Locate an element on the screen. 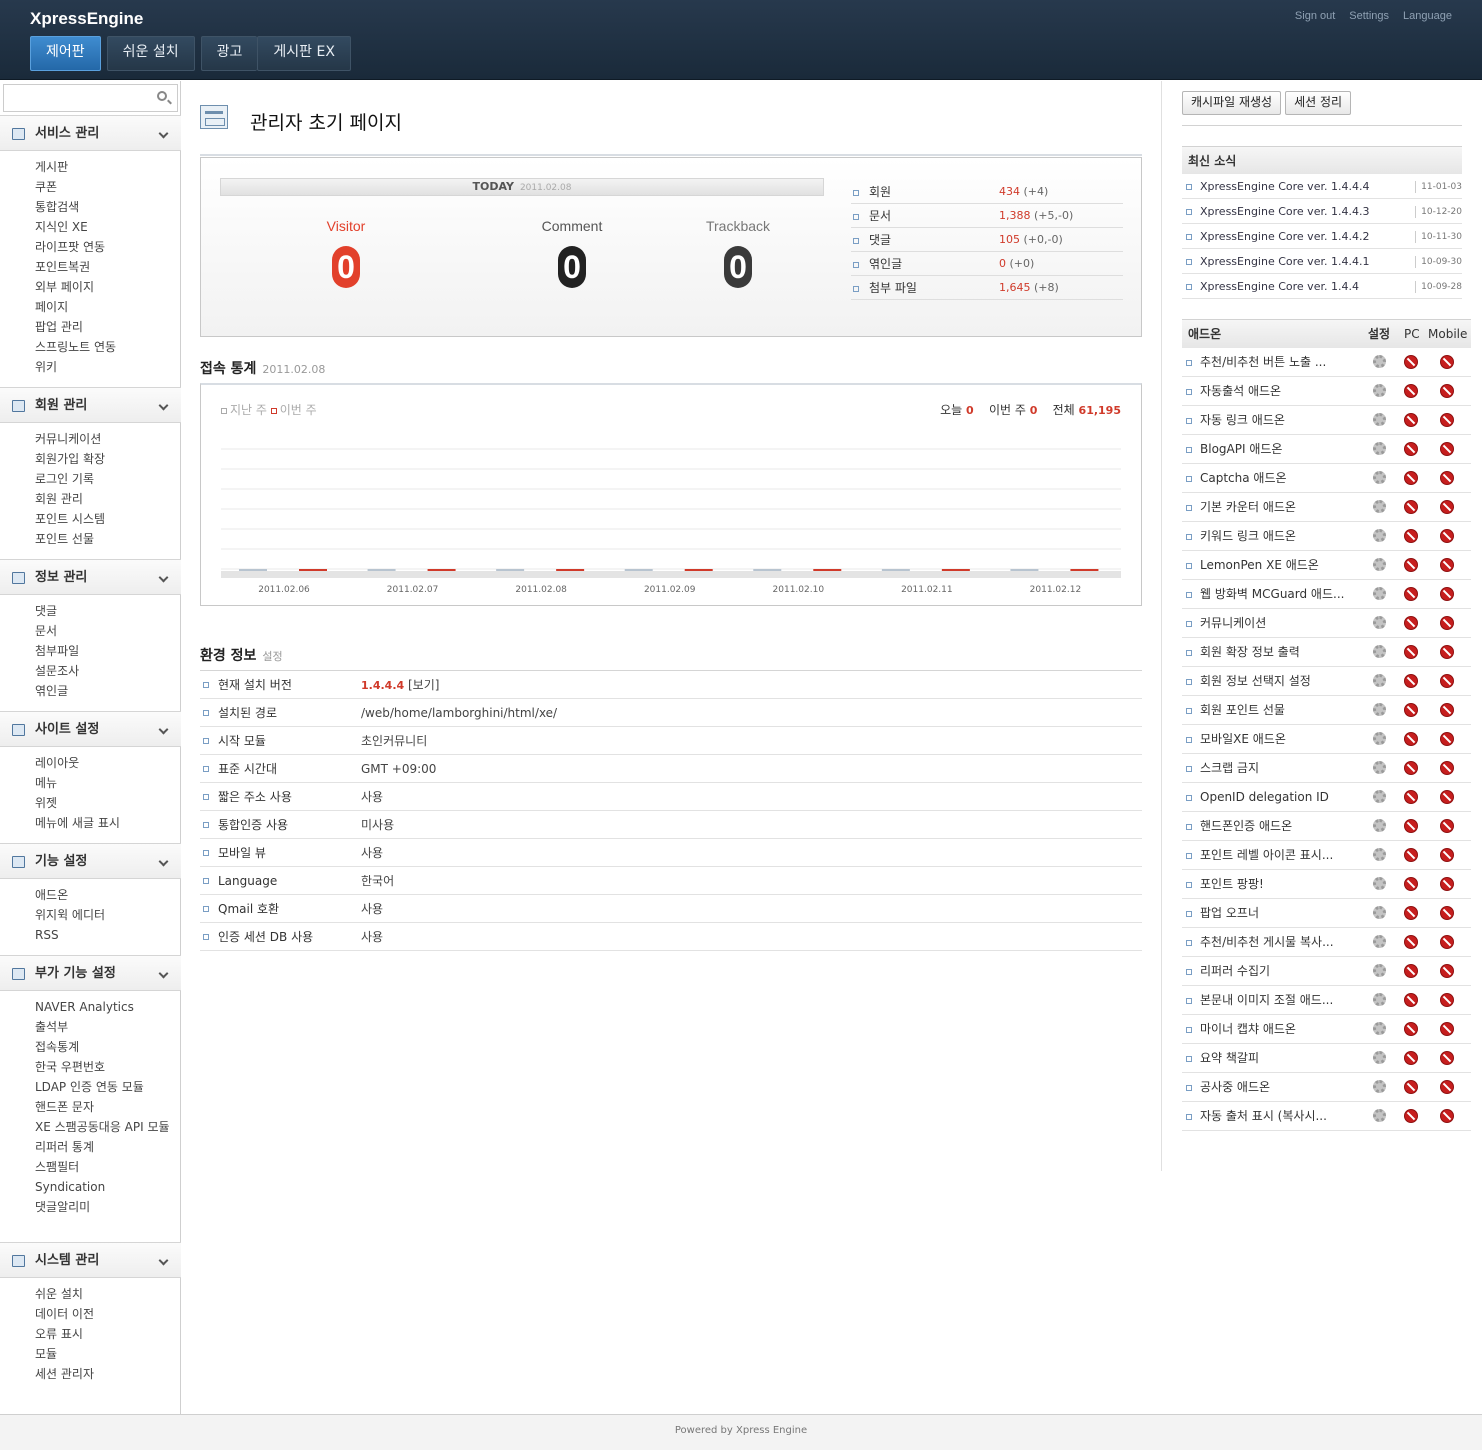 The image size is (1482, 1450). sidebar-item: 외부 페이지 is located at coordinates (108, 287).